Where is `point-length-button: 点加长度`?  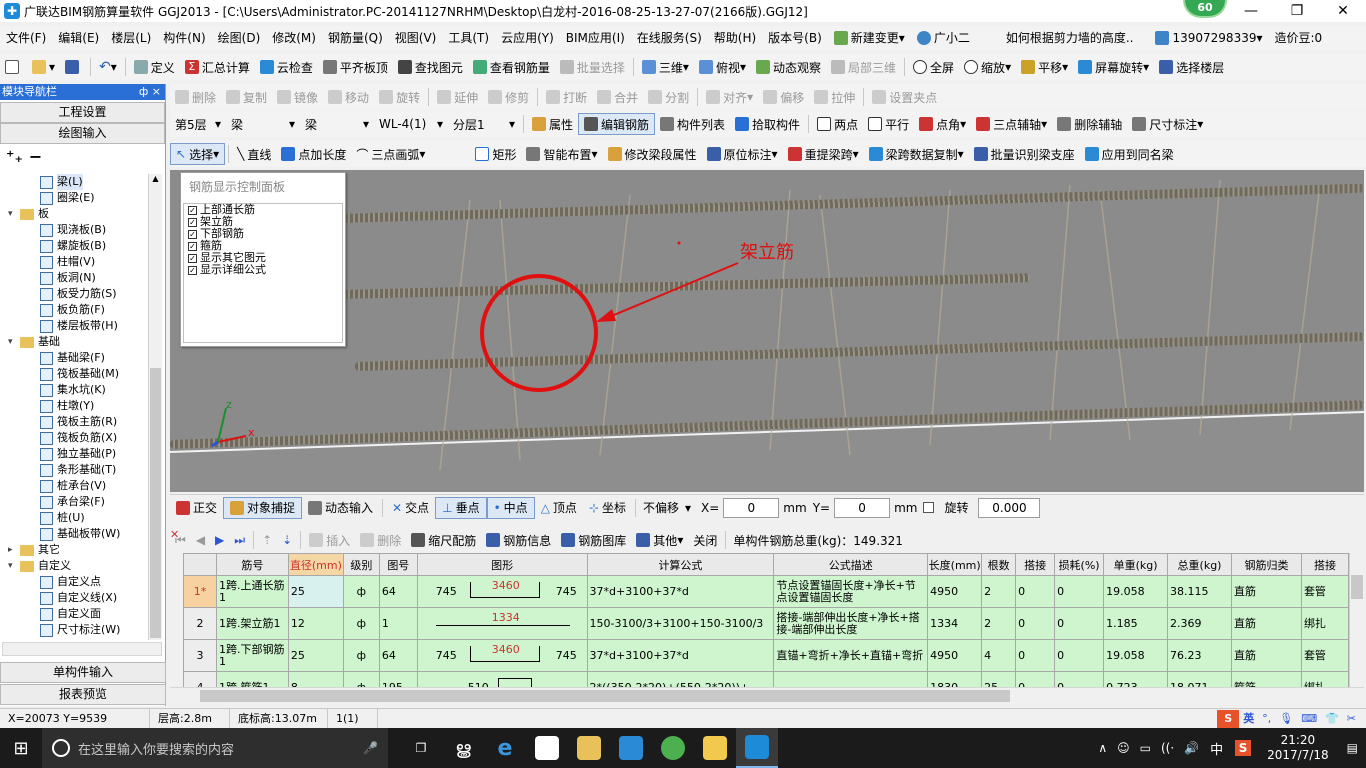
point-length-button: 点加长度 is located at coordinates (313, 154).